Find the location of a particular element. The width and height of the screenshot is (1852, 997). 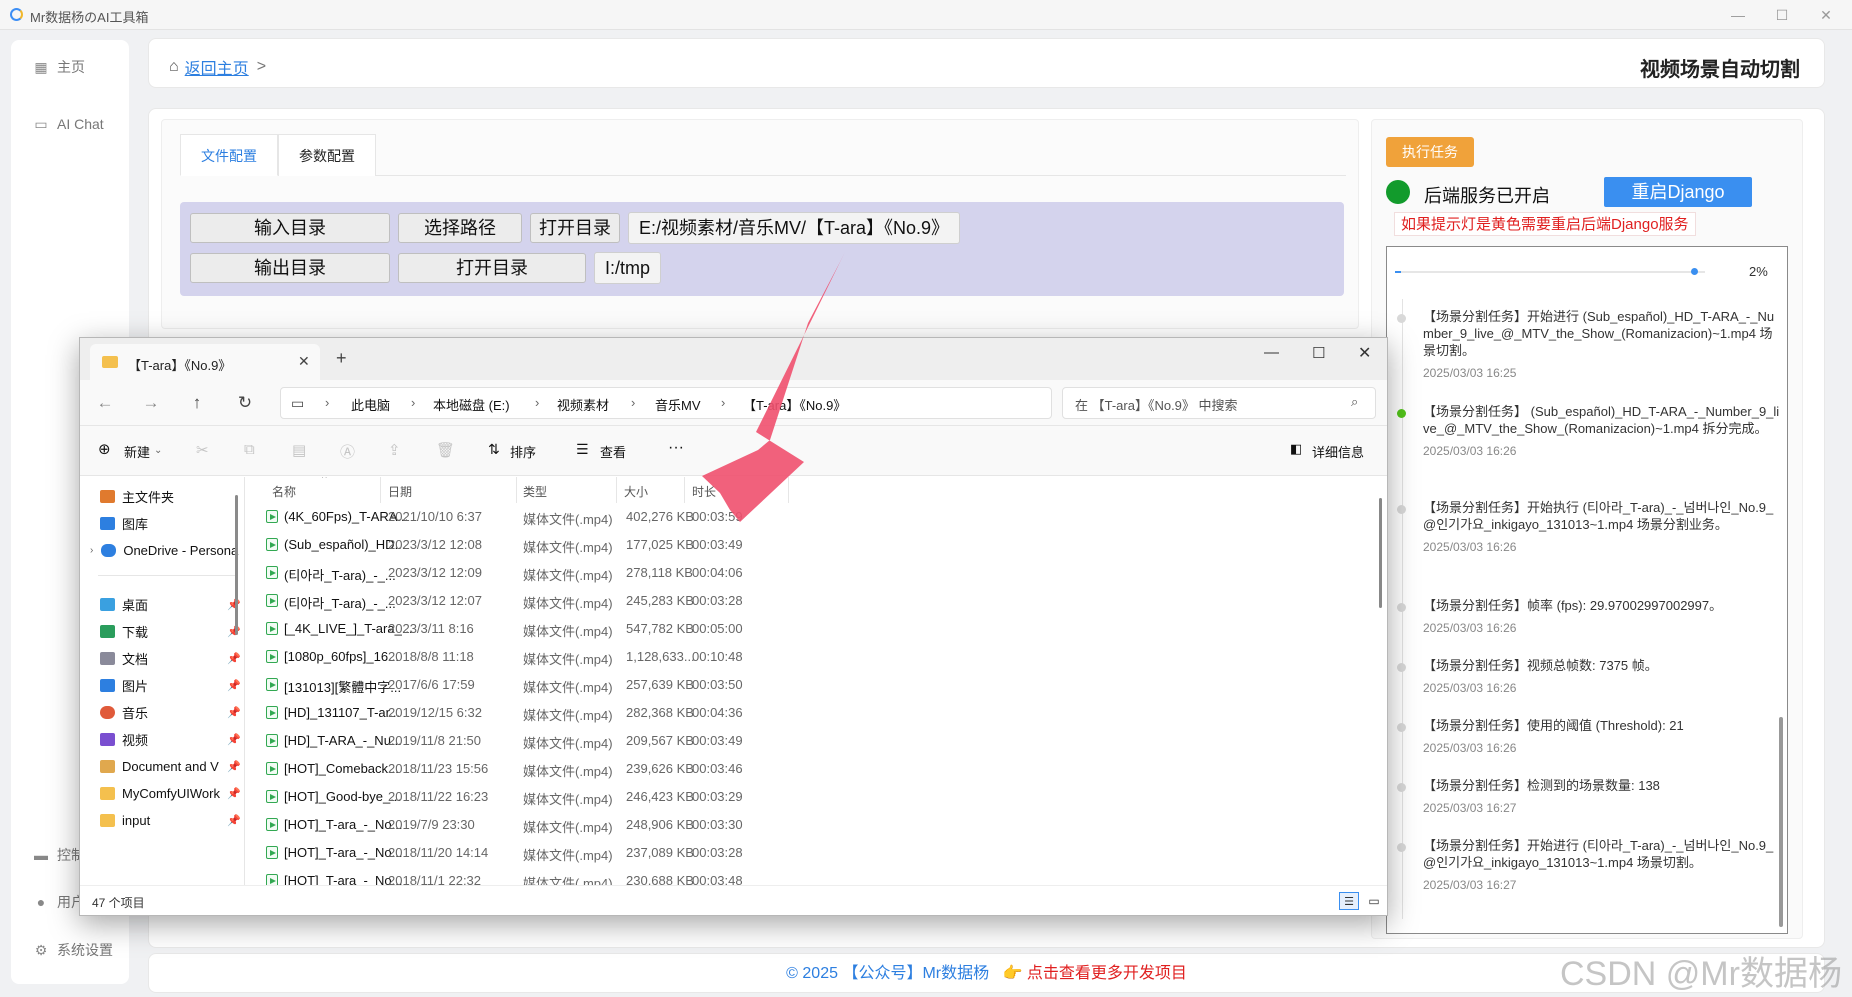

close-icon: ✕ is located at coordinates (1826, 15).